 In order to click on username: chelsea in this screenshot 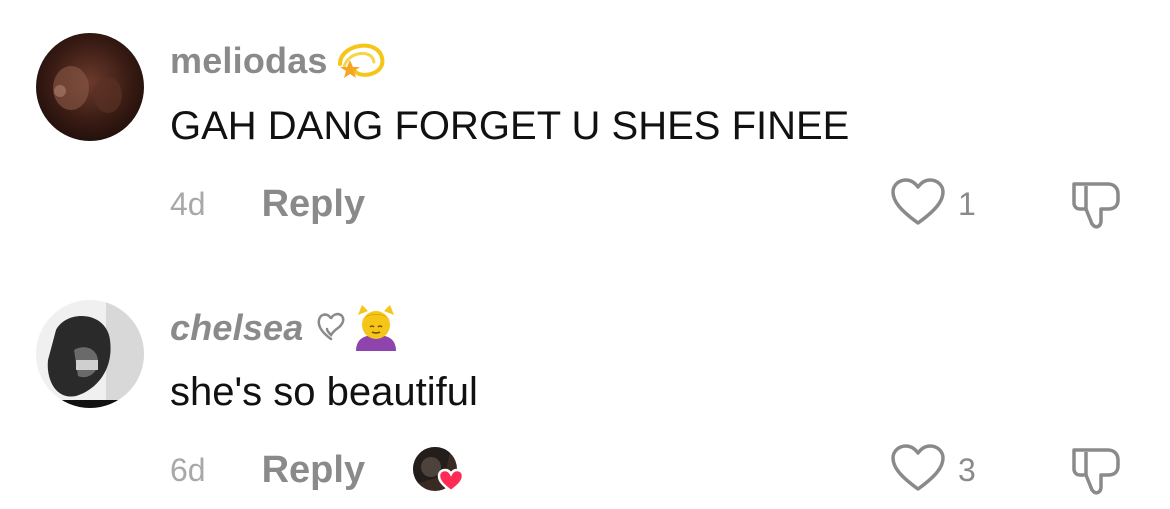, I will do `click(237, 328)`.